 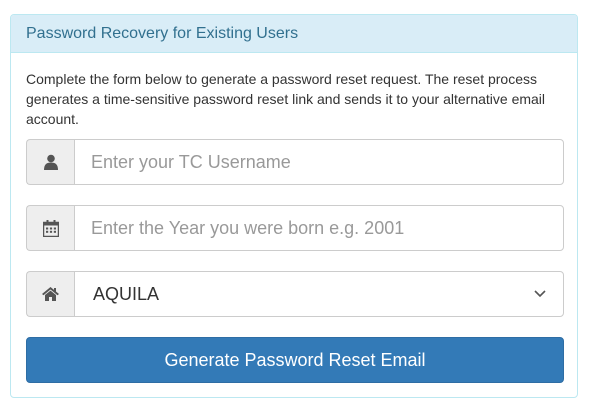 I want to click on campus-group: AQUILA, so click(x=295, y=294).